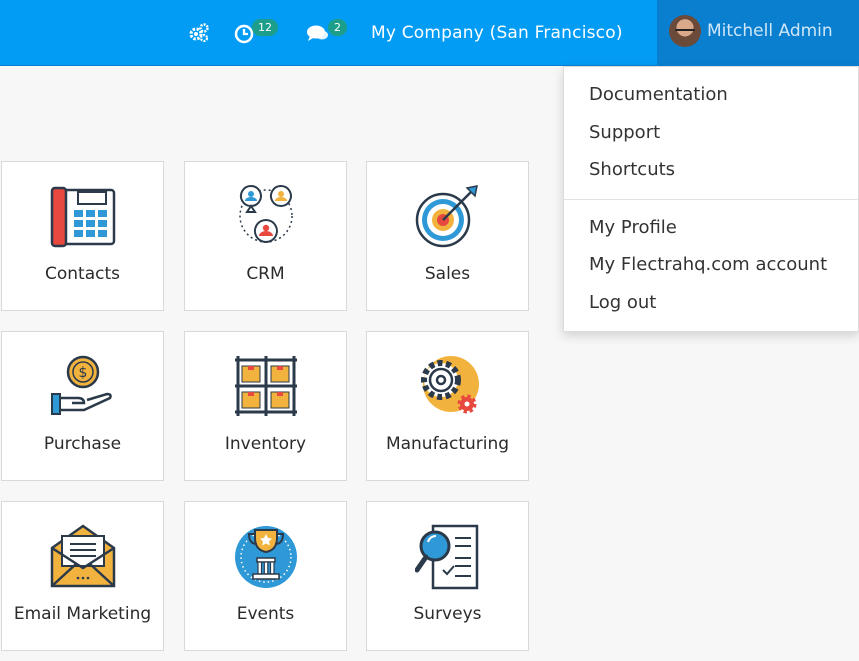  What do you see at coordinates (82, 274) in the screenshot?
I see `app-label: Contacts` at bounding box center [82, 274].